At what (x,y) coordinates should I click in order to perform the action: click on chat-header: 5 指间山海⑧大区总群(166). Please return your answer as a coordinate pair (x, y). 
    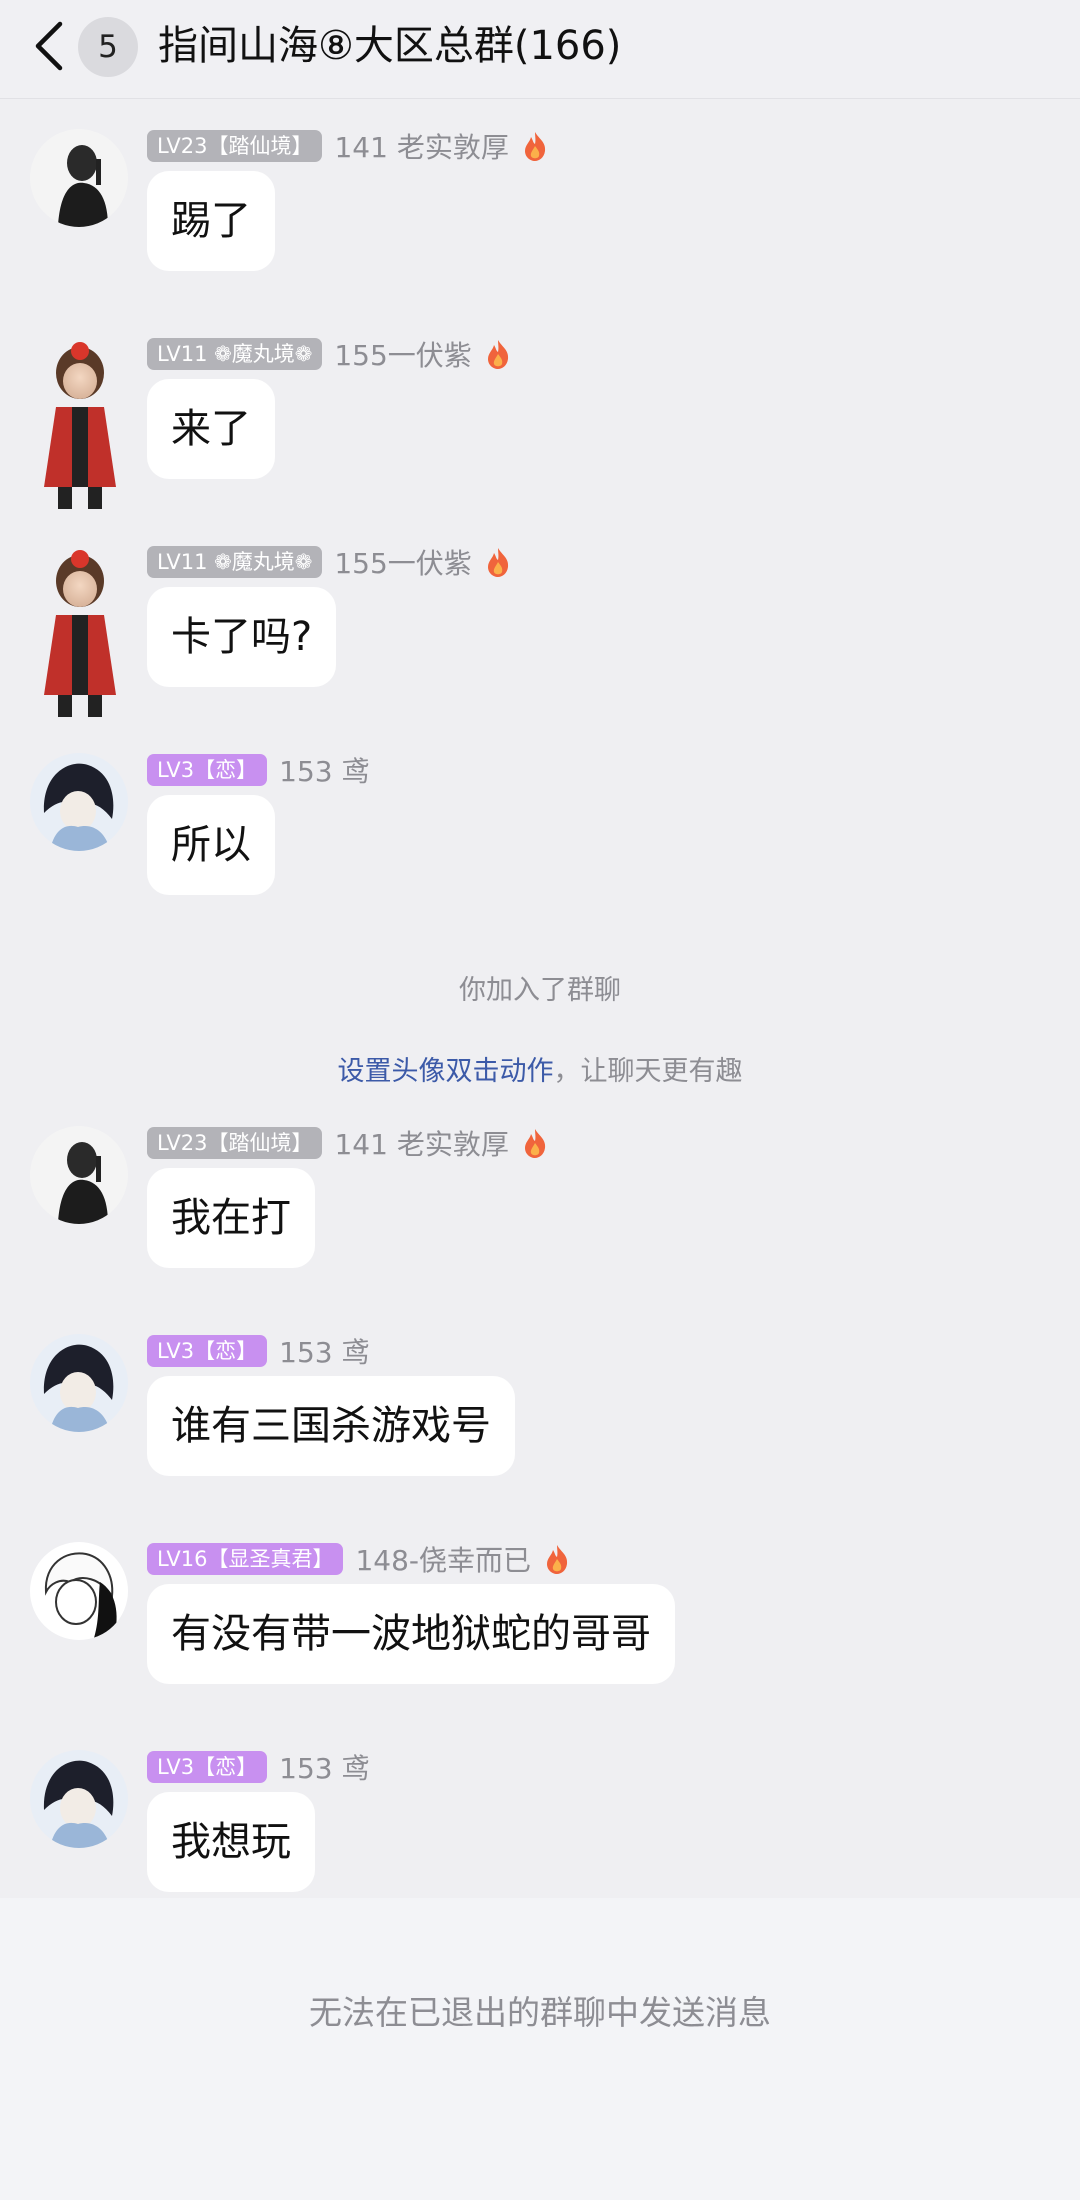
    Looking at the image, I should click on (540, 49).